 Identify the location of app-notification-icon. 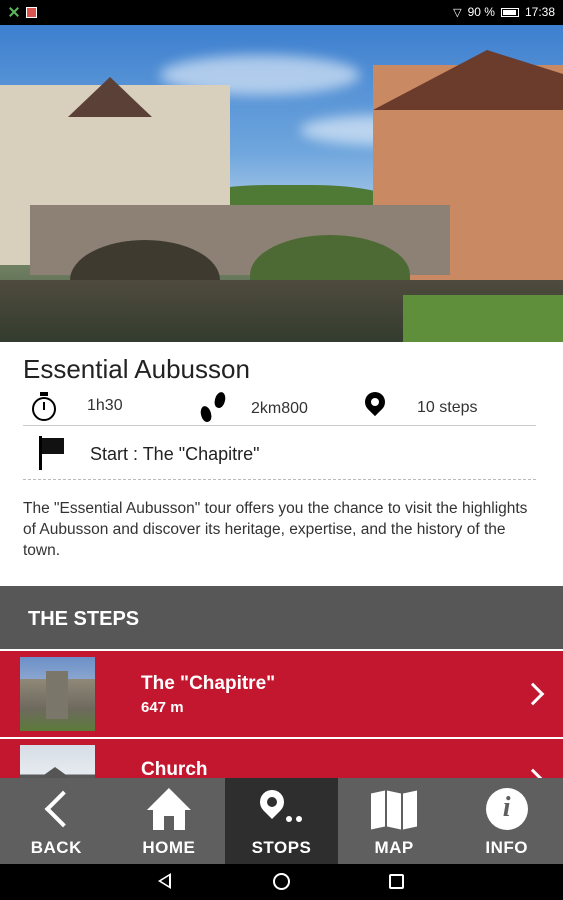
(14, 12).